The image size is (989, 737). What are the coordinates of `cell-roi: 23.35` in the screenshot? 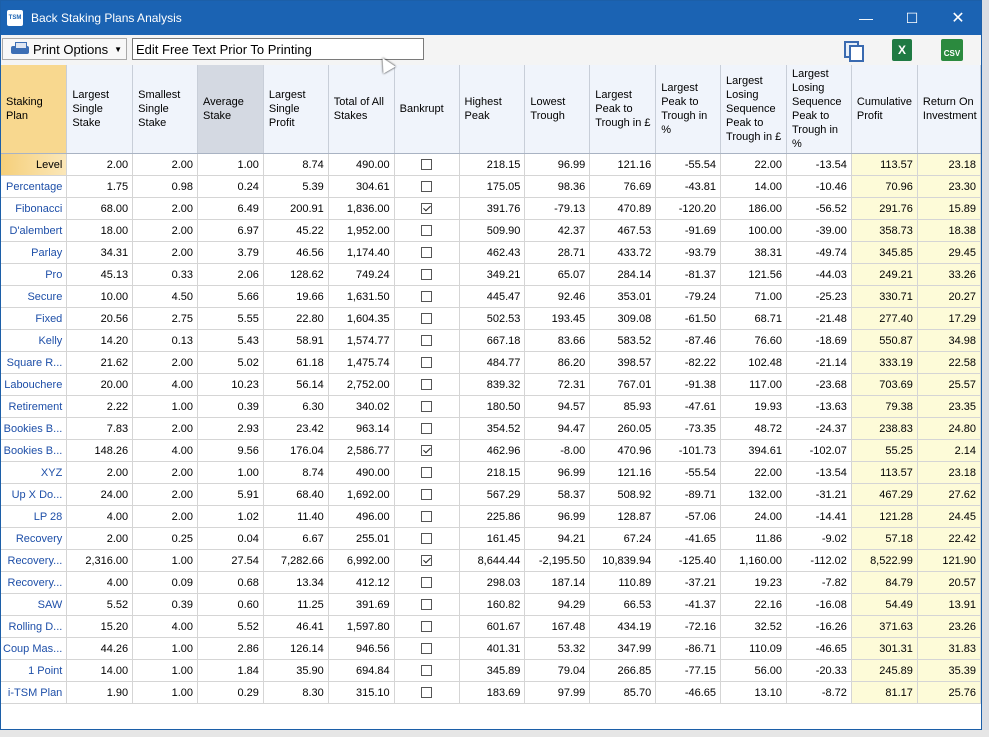 It's located at (949, 406).